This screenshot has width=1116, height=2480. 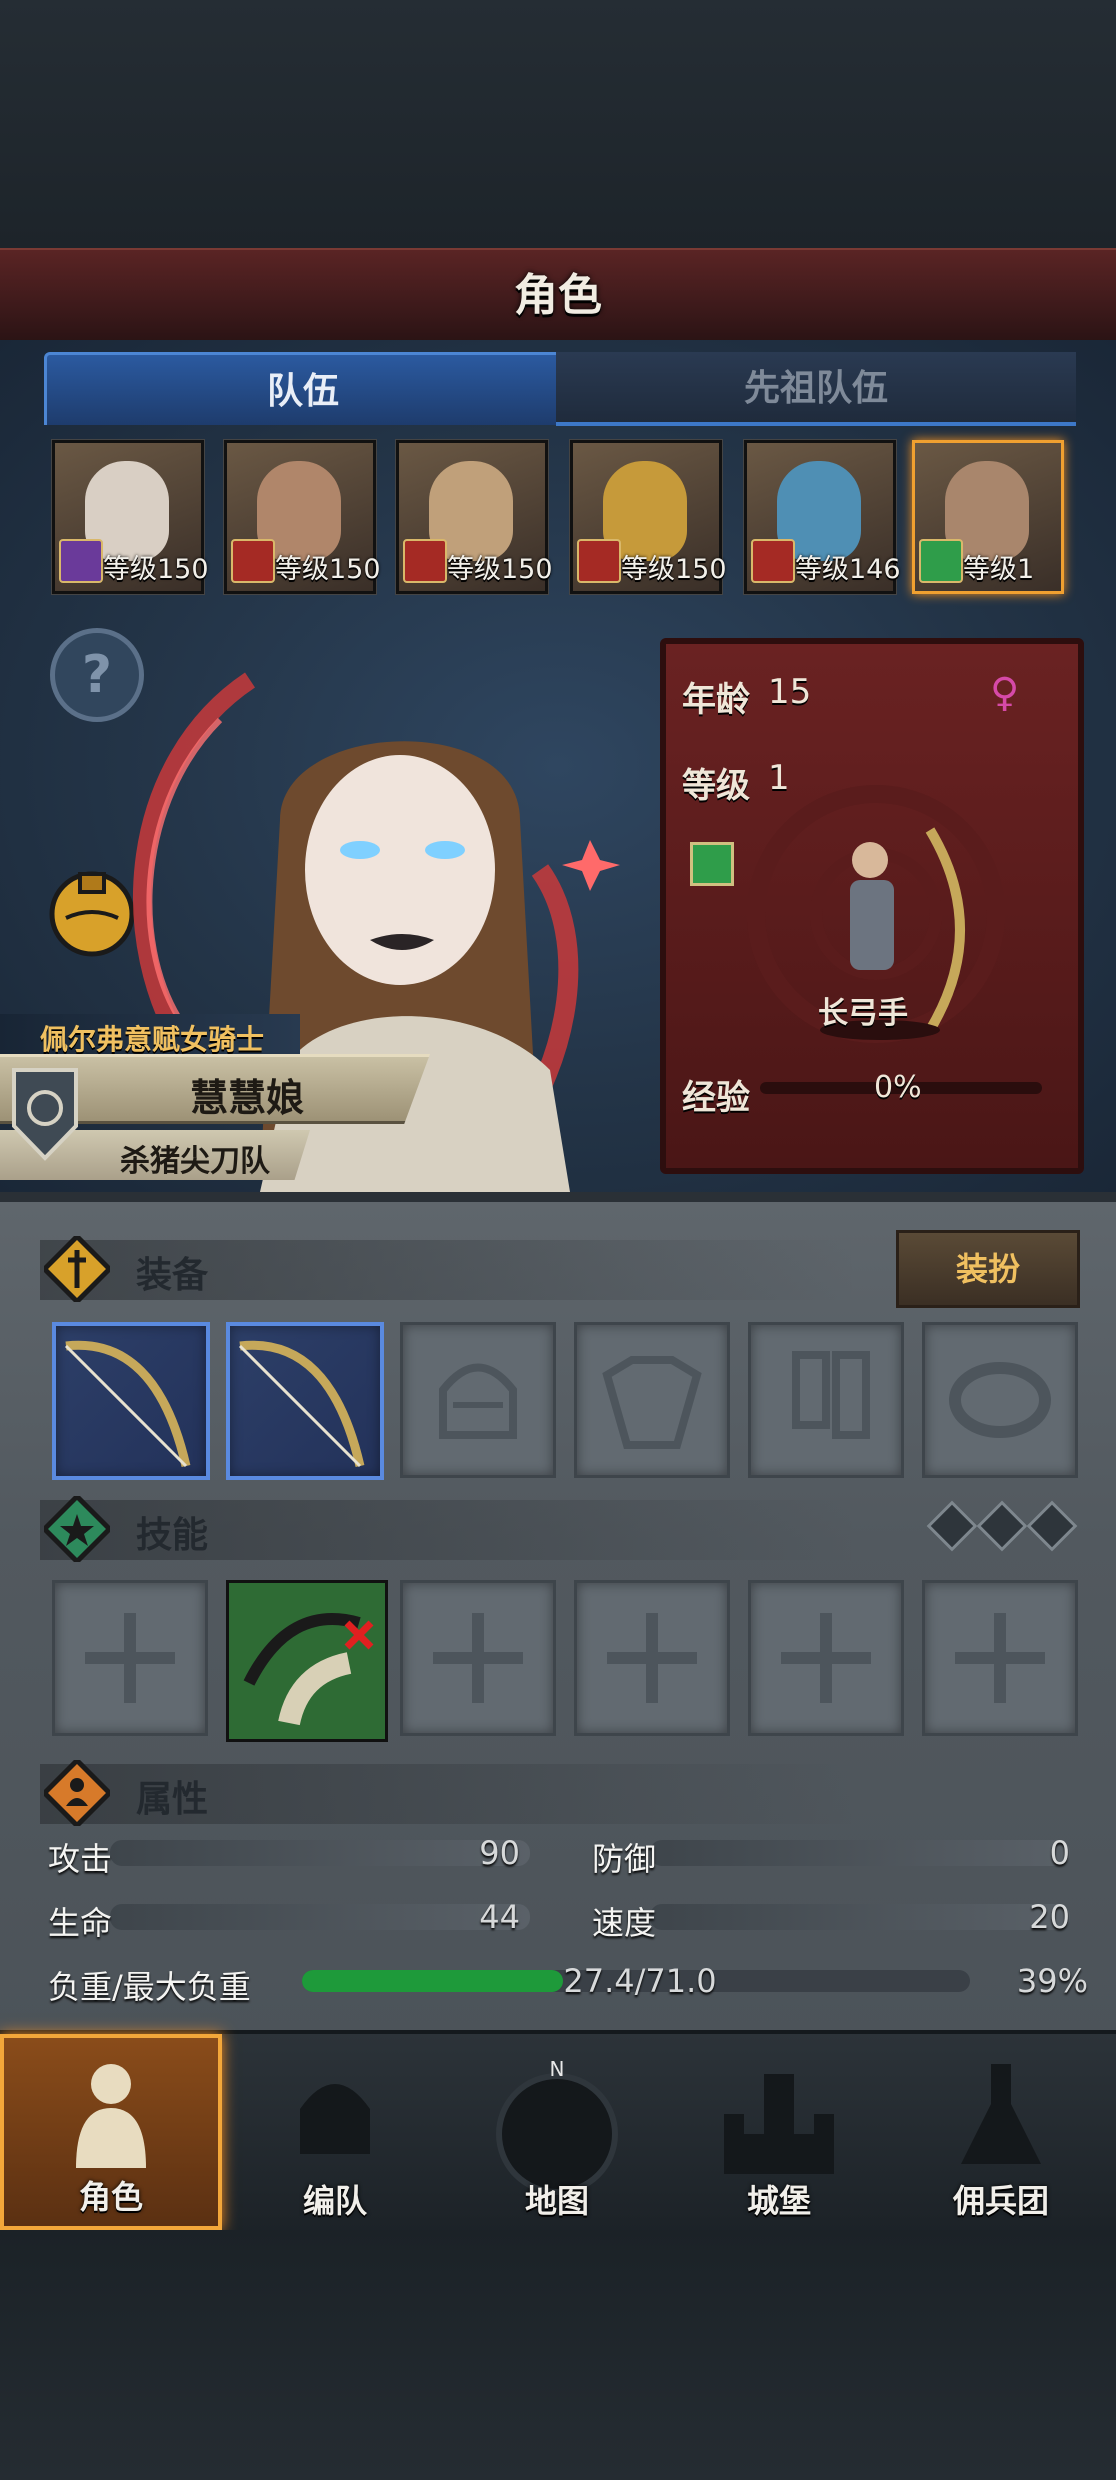 I want to click on tab-ancestor-team: 先祖队伍, so click(x=816, y=389).